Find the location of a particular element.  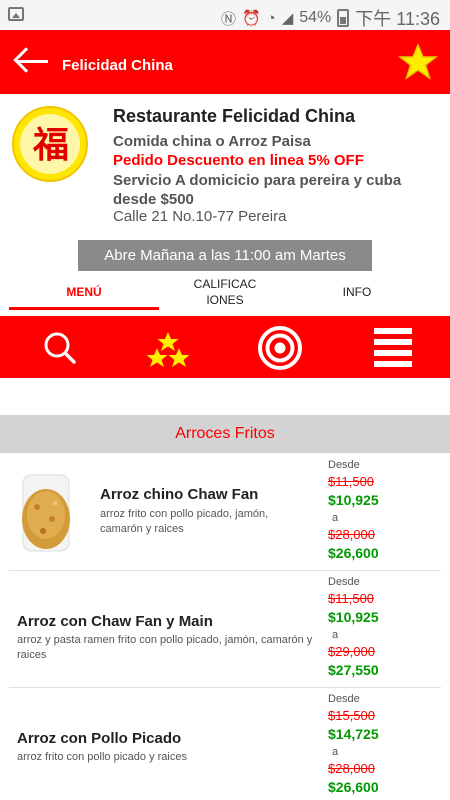

dish-name: Arroz con Chaw Fan y Main is located at coordinates (115, 621).